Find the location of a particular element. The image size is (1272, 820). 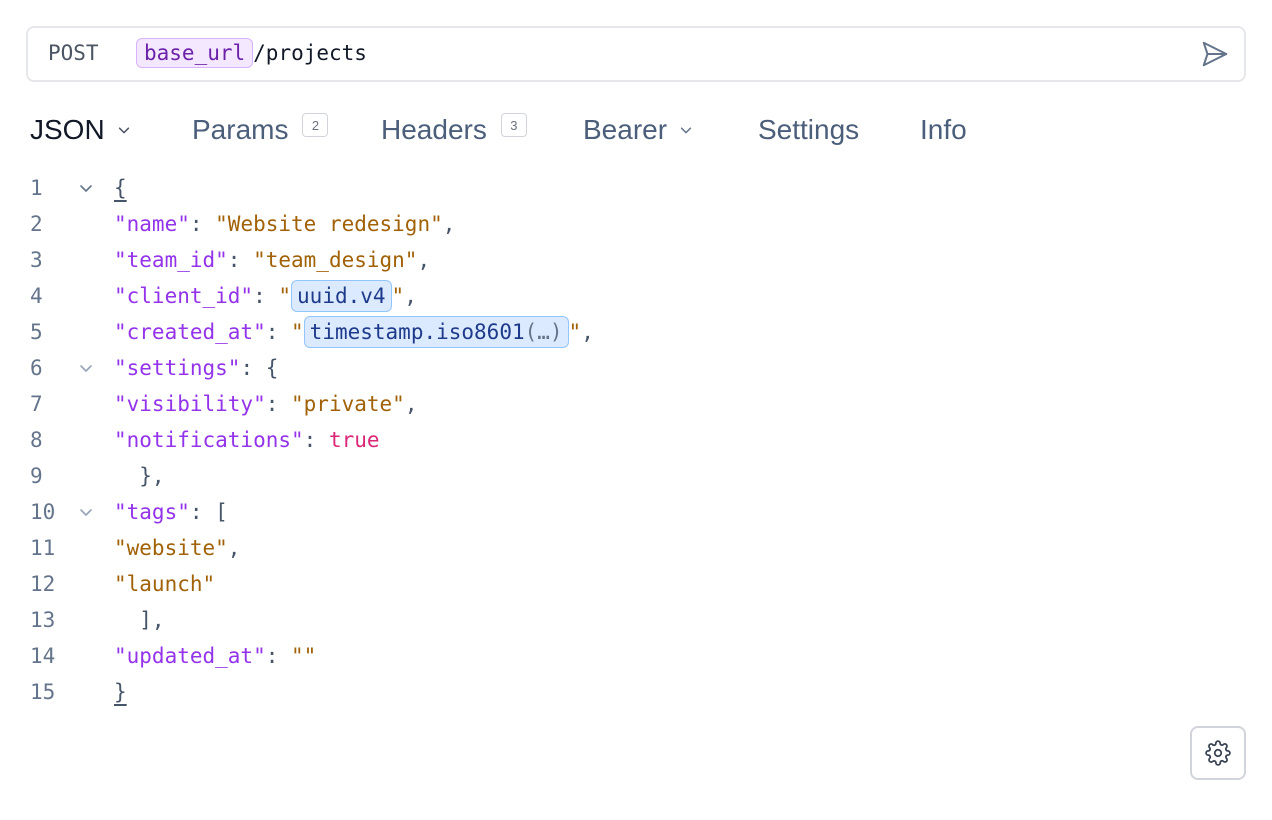

code-line: 6 "settings": { is located at coordinates (450, 368).